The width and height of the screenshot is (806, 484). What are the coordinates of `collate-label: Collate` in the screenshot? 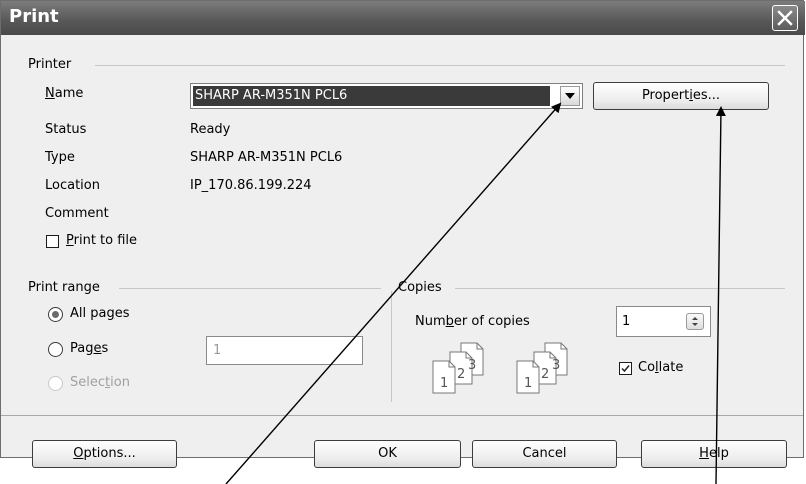 It's located at (660, 368).